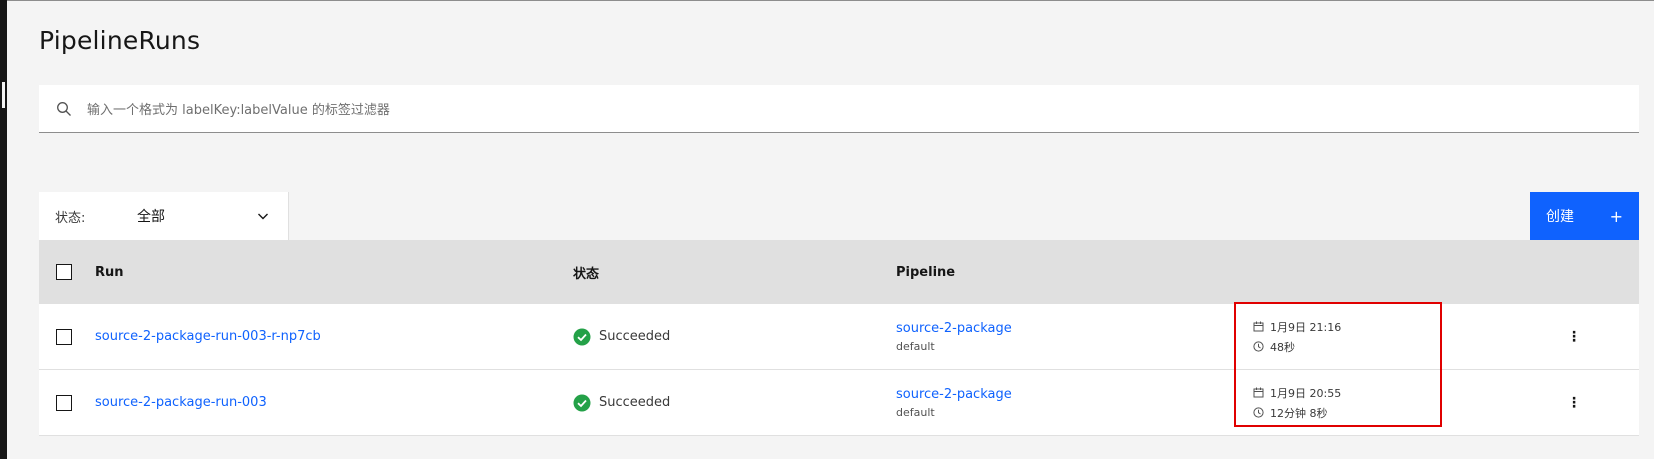  Describe the element at coordinates (1282, 347) in the screenshot. I see `duration: 48秒` at that location.